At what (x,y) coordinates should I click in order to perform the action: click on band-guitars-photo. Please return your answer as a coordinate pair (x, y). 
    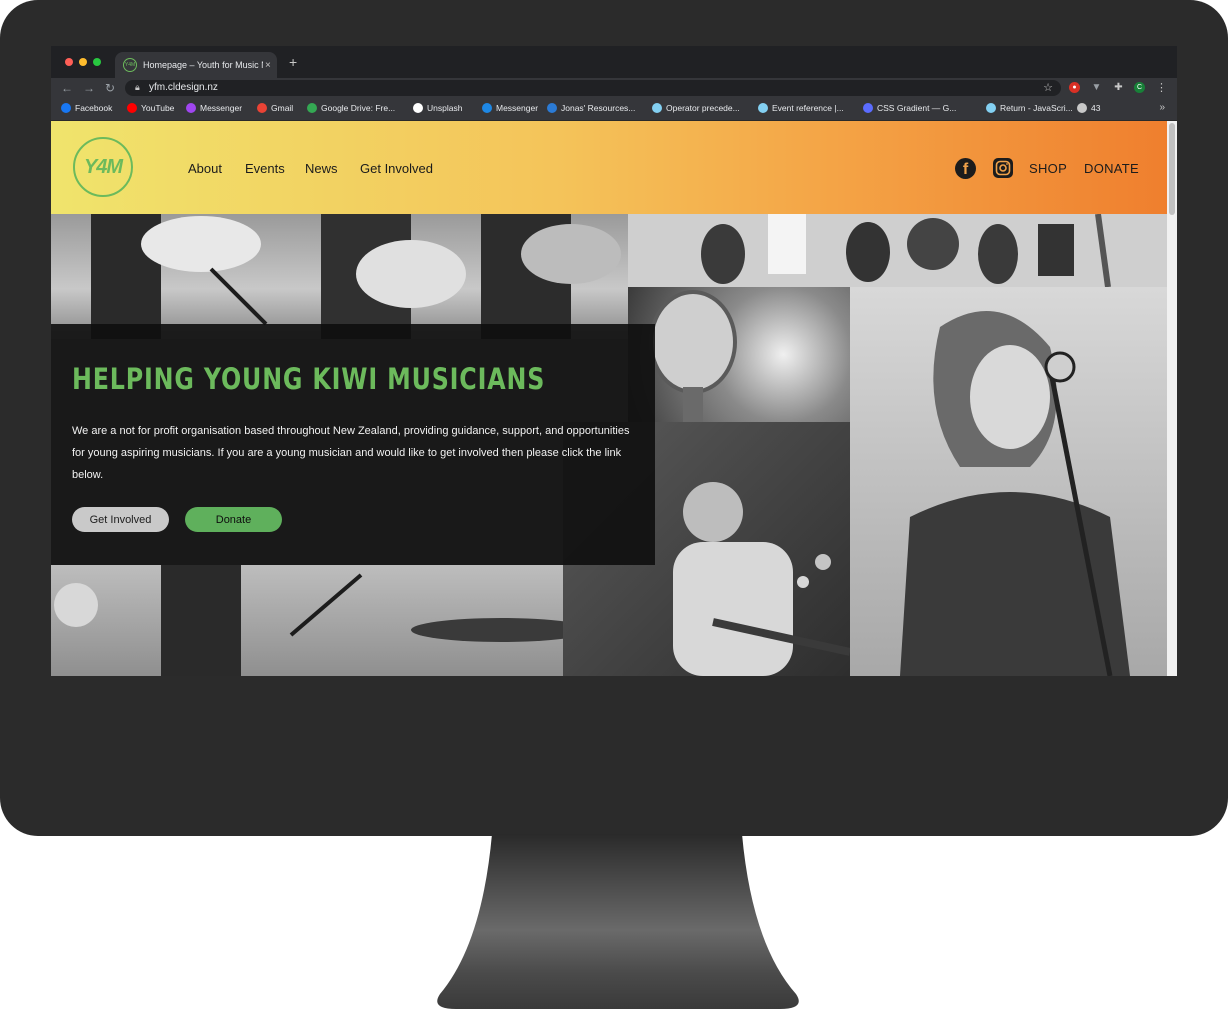
    Looking at the image, I should click on (339, 276).